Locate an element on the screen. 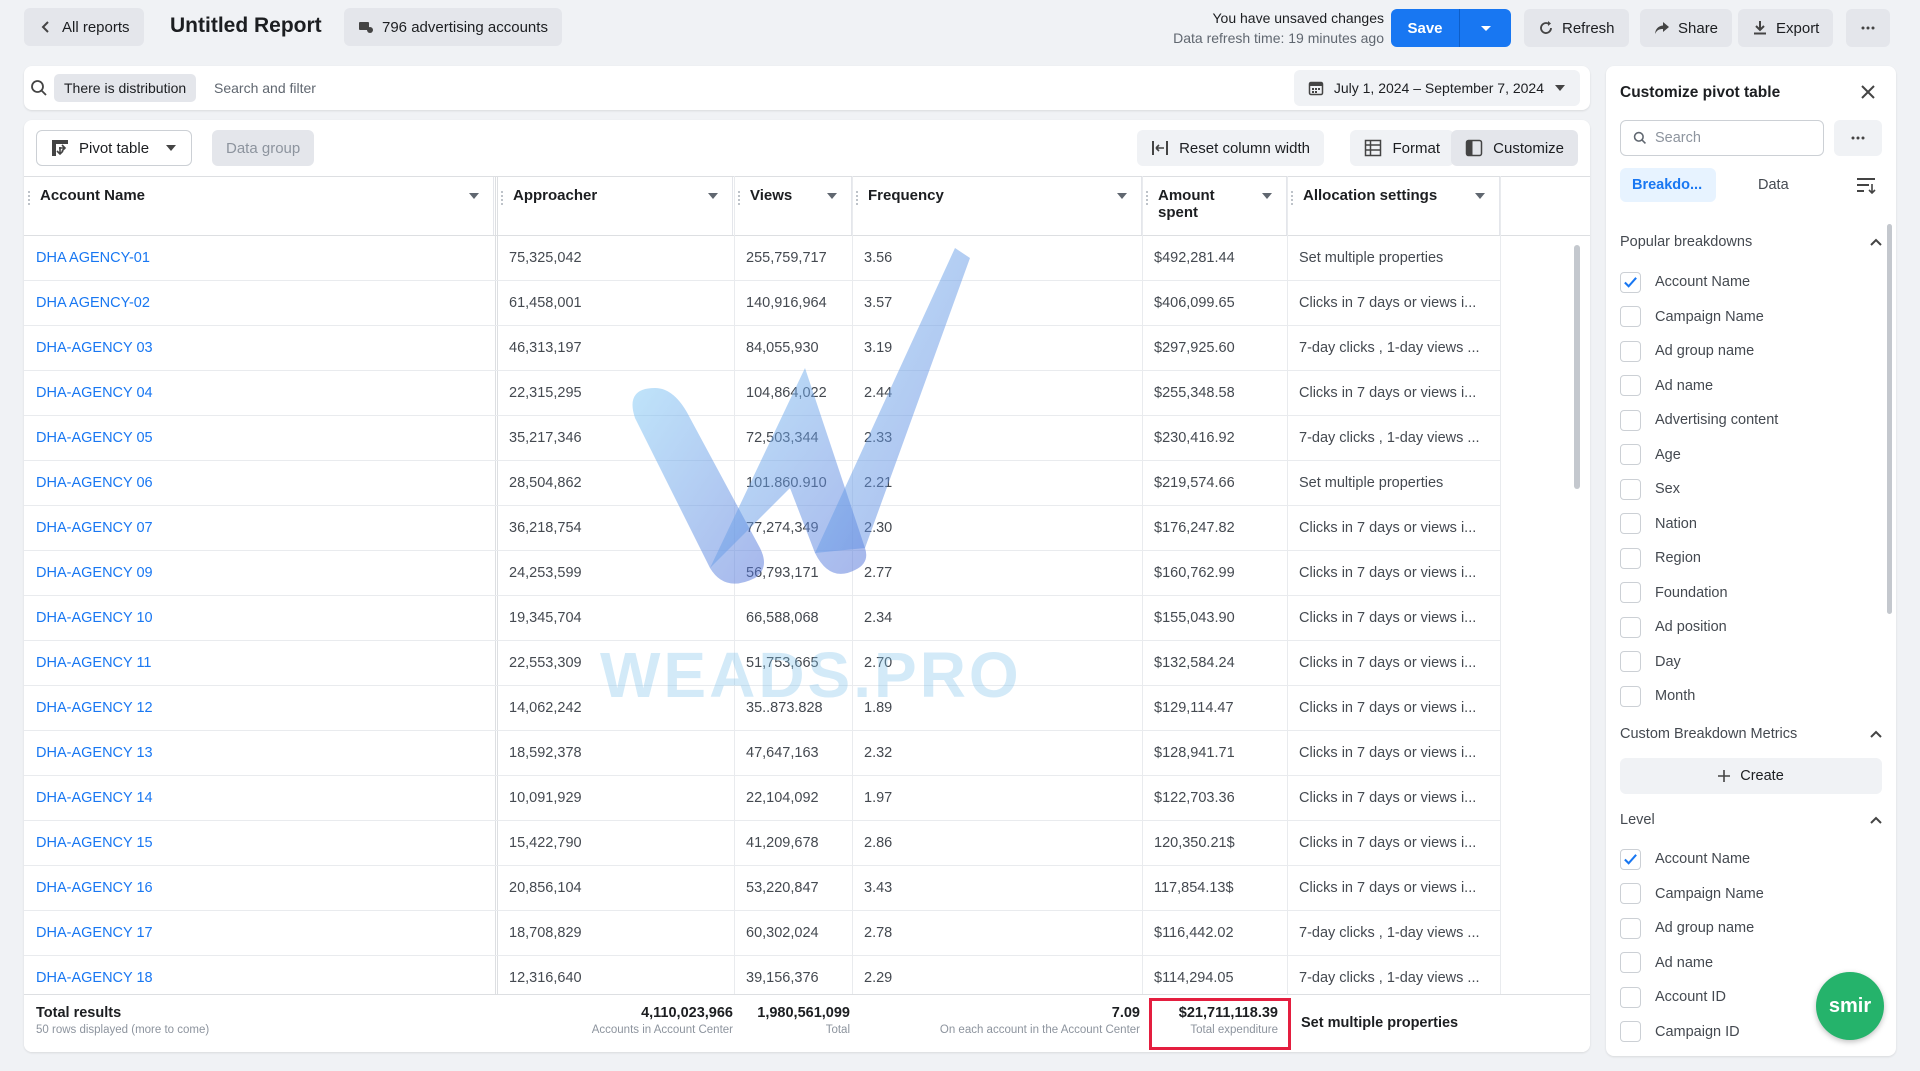 Image resolution: width=1920 pixels, height=1071 pixels. chat-badge-button: smir is located at coordinates (1850, 1006).